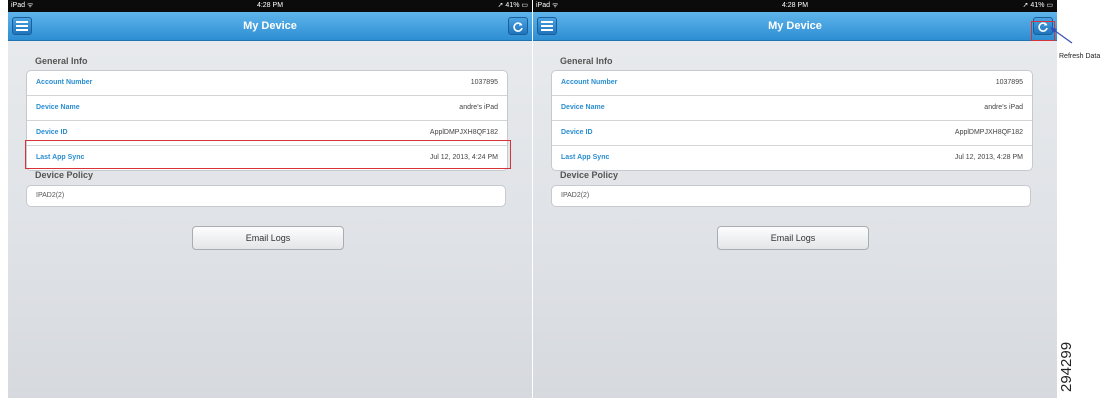 The width and height of the screenshot is (1102, 398). I want to click on last-app-sync-row: Last App Sync Jul 12, 2013, 4:28 PM, so click(792, 157).